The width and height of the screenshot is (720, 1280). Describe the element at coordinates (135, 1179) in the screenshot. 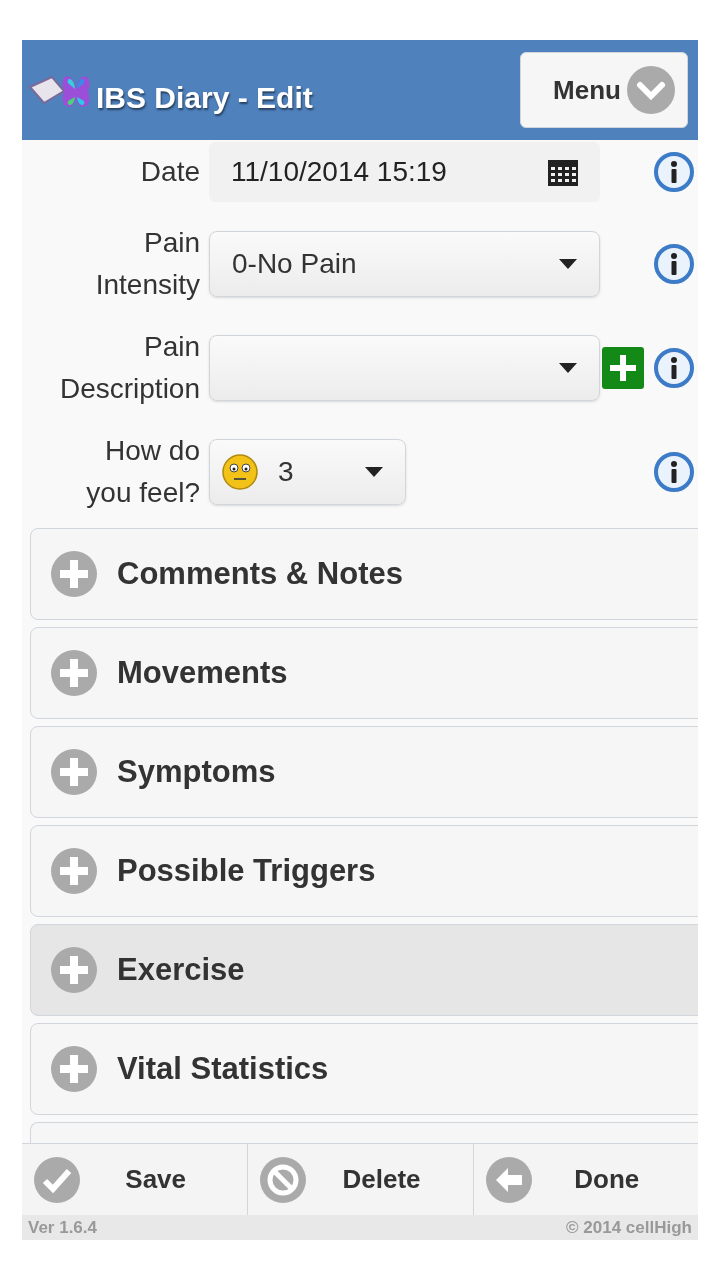

I see `toolbar-button: Save` at that location.